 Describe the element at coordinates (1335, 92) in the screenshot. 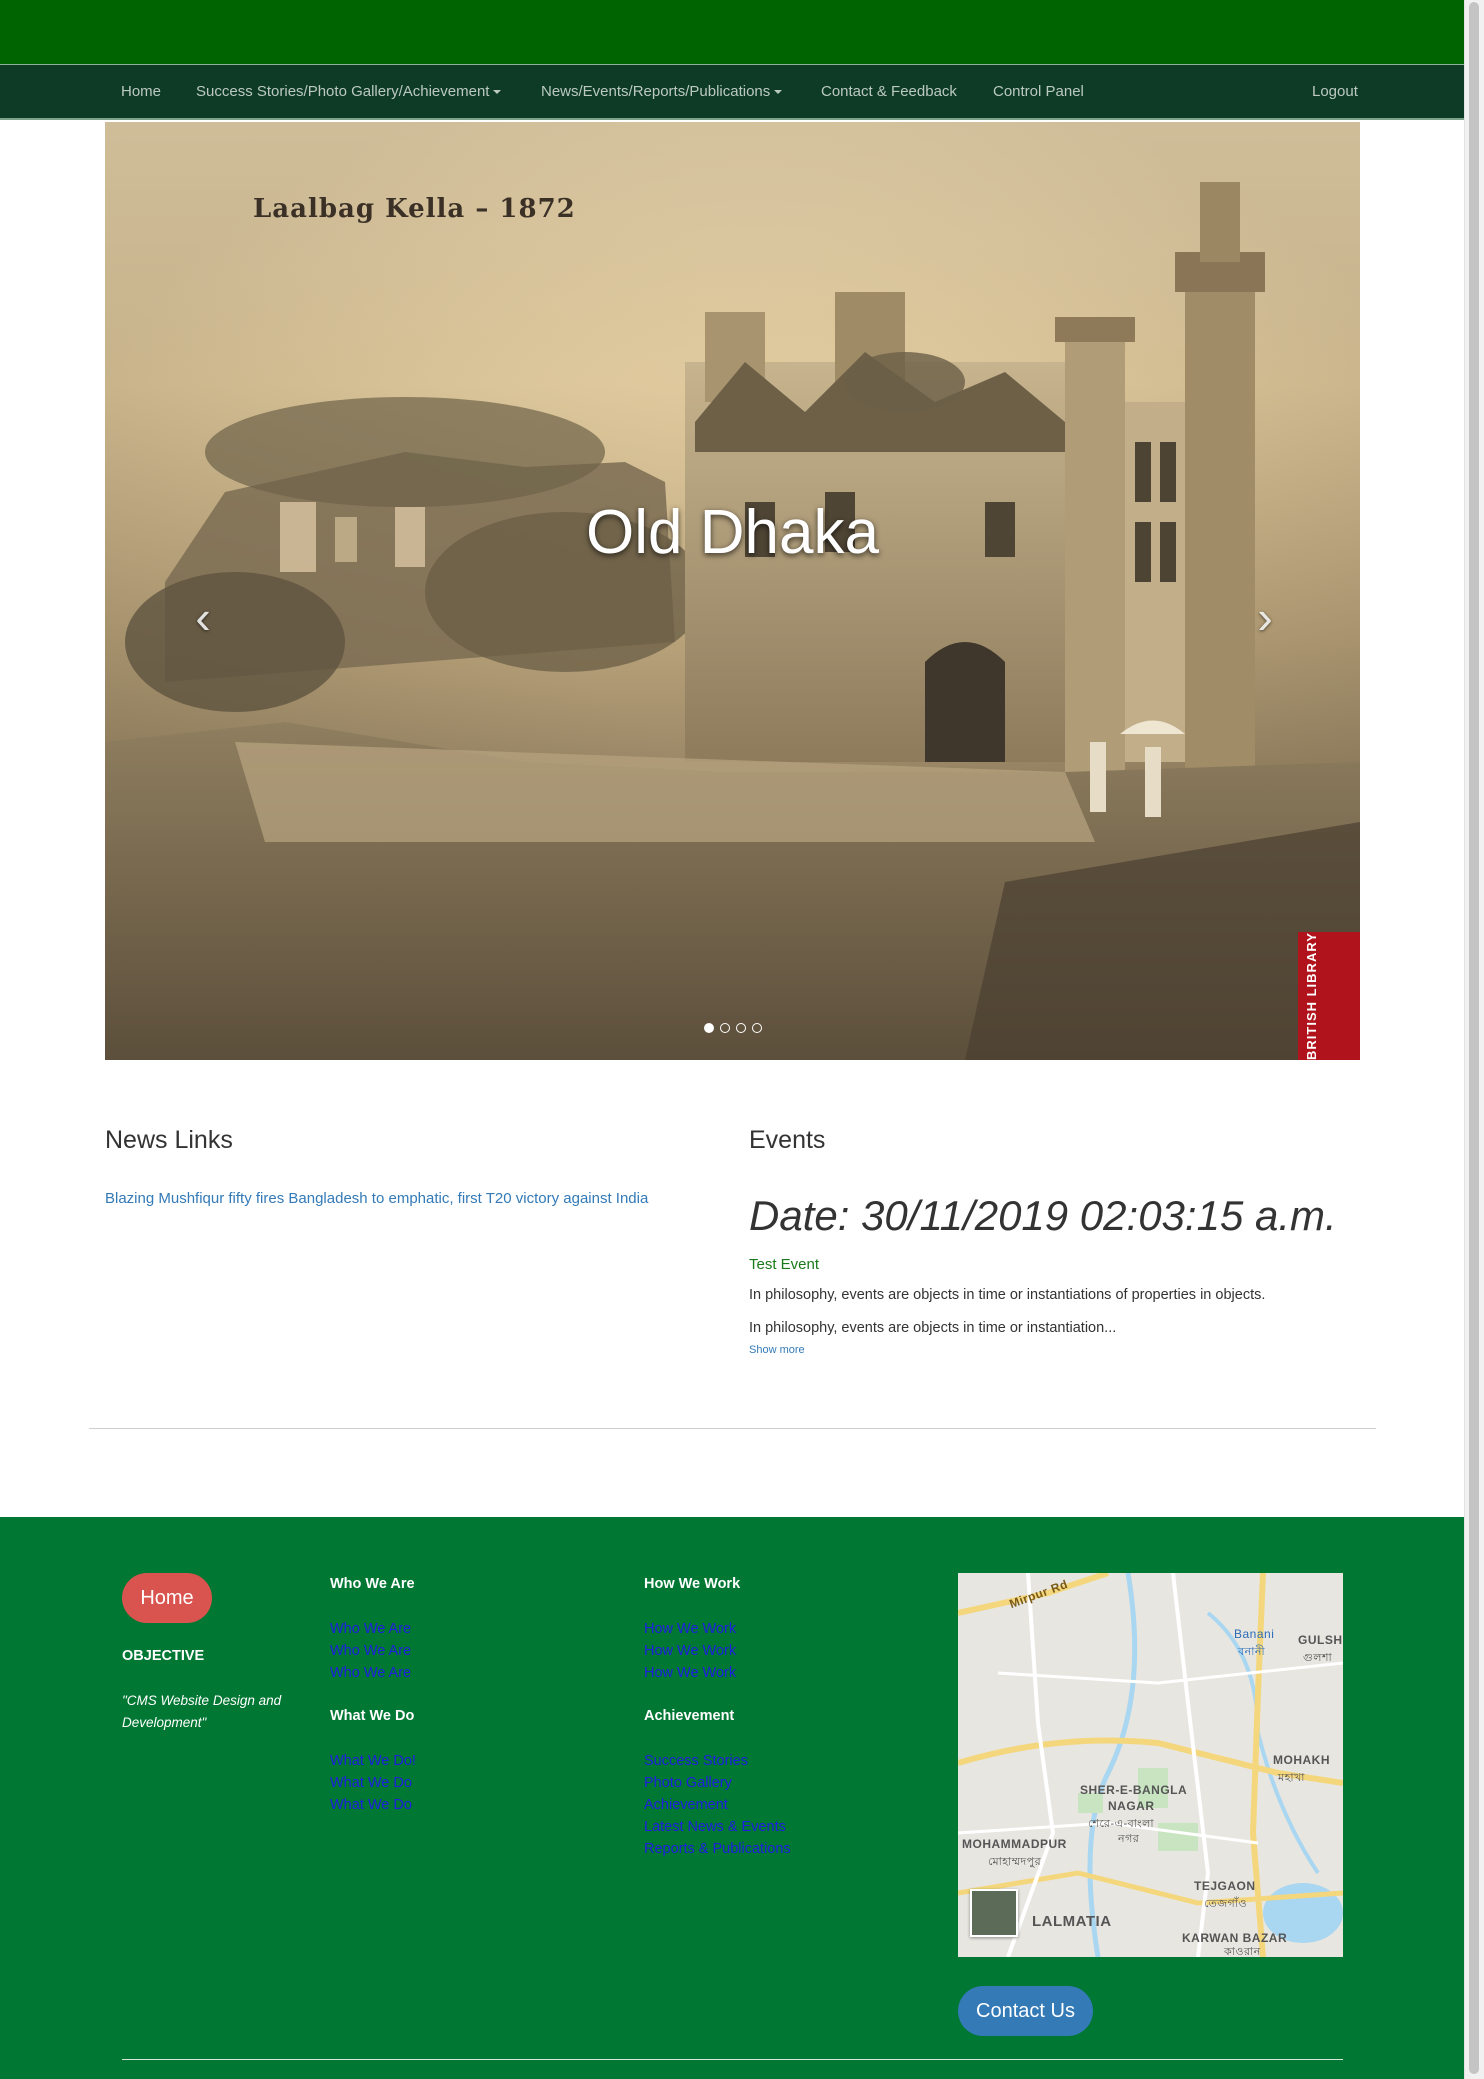

I see `nav-logout: Logout` at that location.